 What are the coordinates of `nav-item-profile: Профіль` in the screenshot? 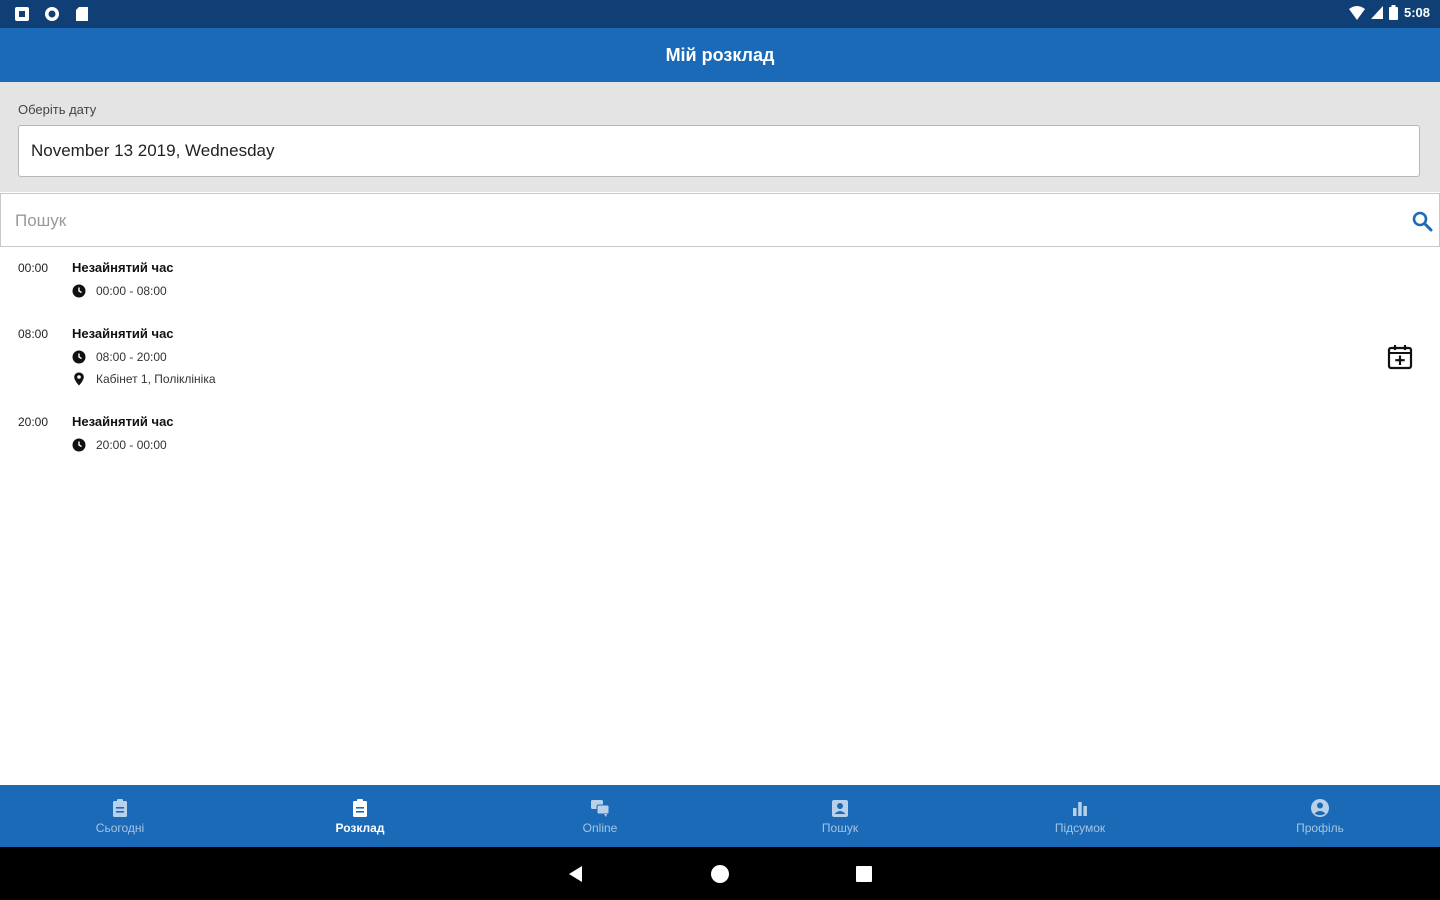 It's located at (1320, 816).